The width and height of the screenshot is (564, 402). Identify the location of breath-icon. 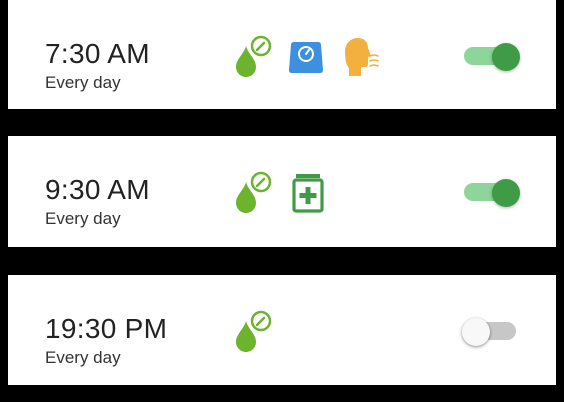
(362, 57).